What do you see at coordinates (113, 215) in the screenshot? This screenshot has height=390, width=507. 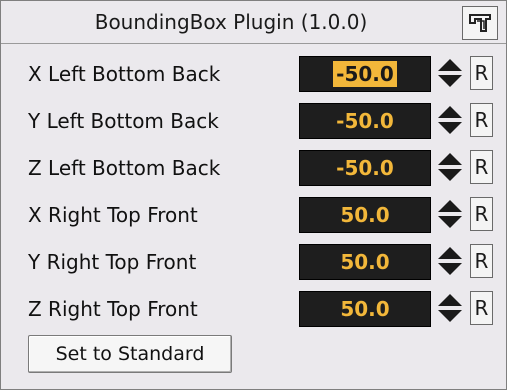 I see `field-label: X Right Top Front` at bounding box center [113, 215].